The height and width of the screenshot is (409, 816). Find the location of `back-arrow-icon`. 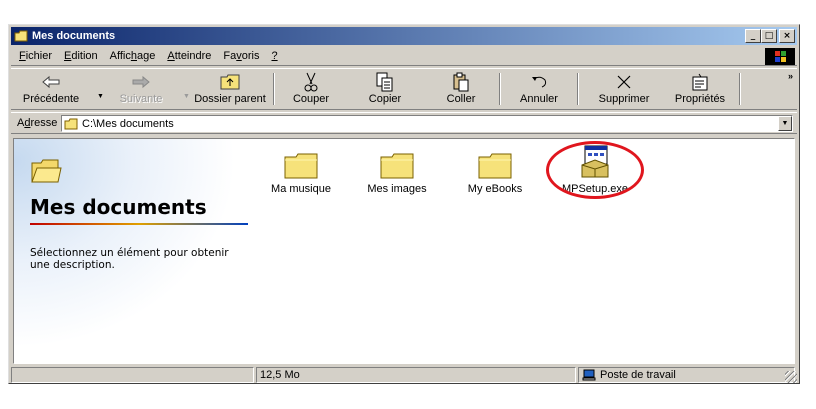

back-arrow-icon is located at coordinates (51, 82).